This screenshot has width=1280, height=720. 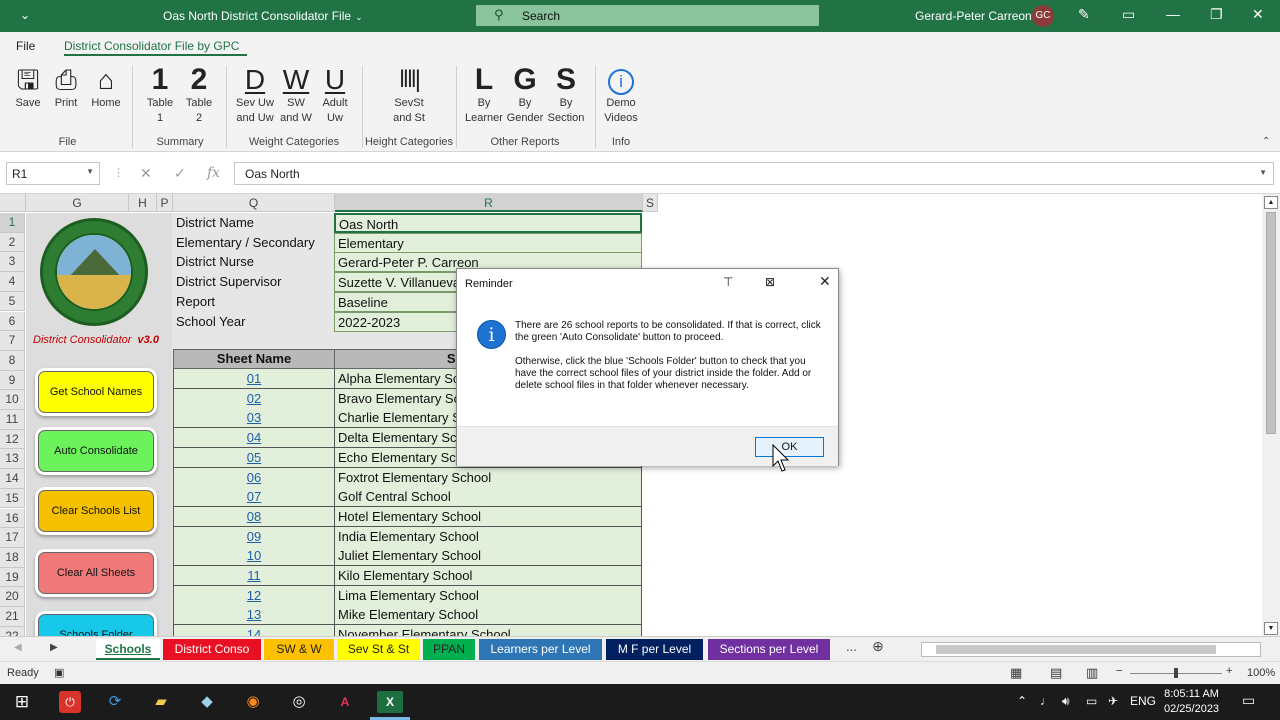 I want to click on sheet-tab: SW & W, so click(x=299, y=649).